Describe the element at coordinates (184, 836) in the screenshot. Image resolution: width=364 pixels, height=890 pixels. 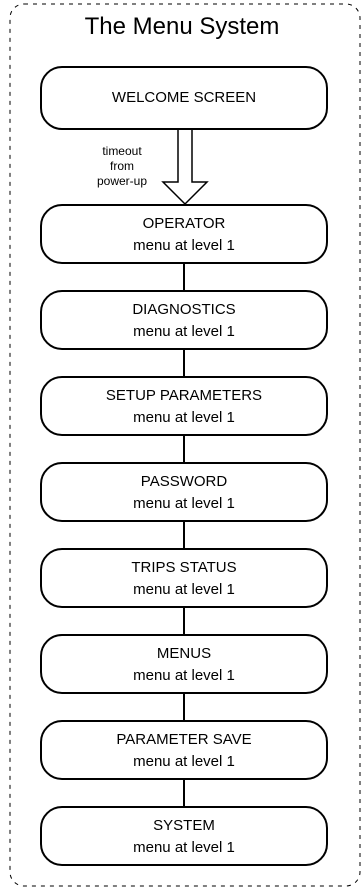
I see `menu-node-system: SYSTEM menu at level 1` at that location.